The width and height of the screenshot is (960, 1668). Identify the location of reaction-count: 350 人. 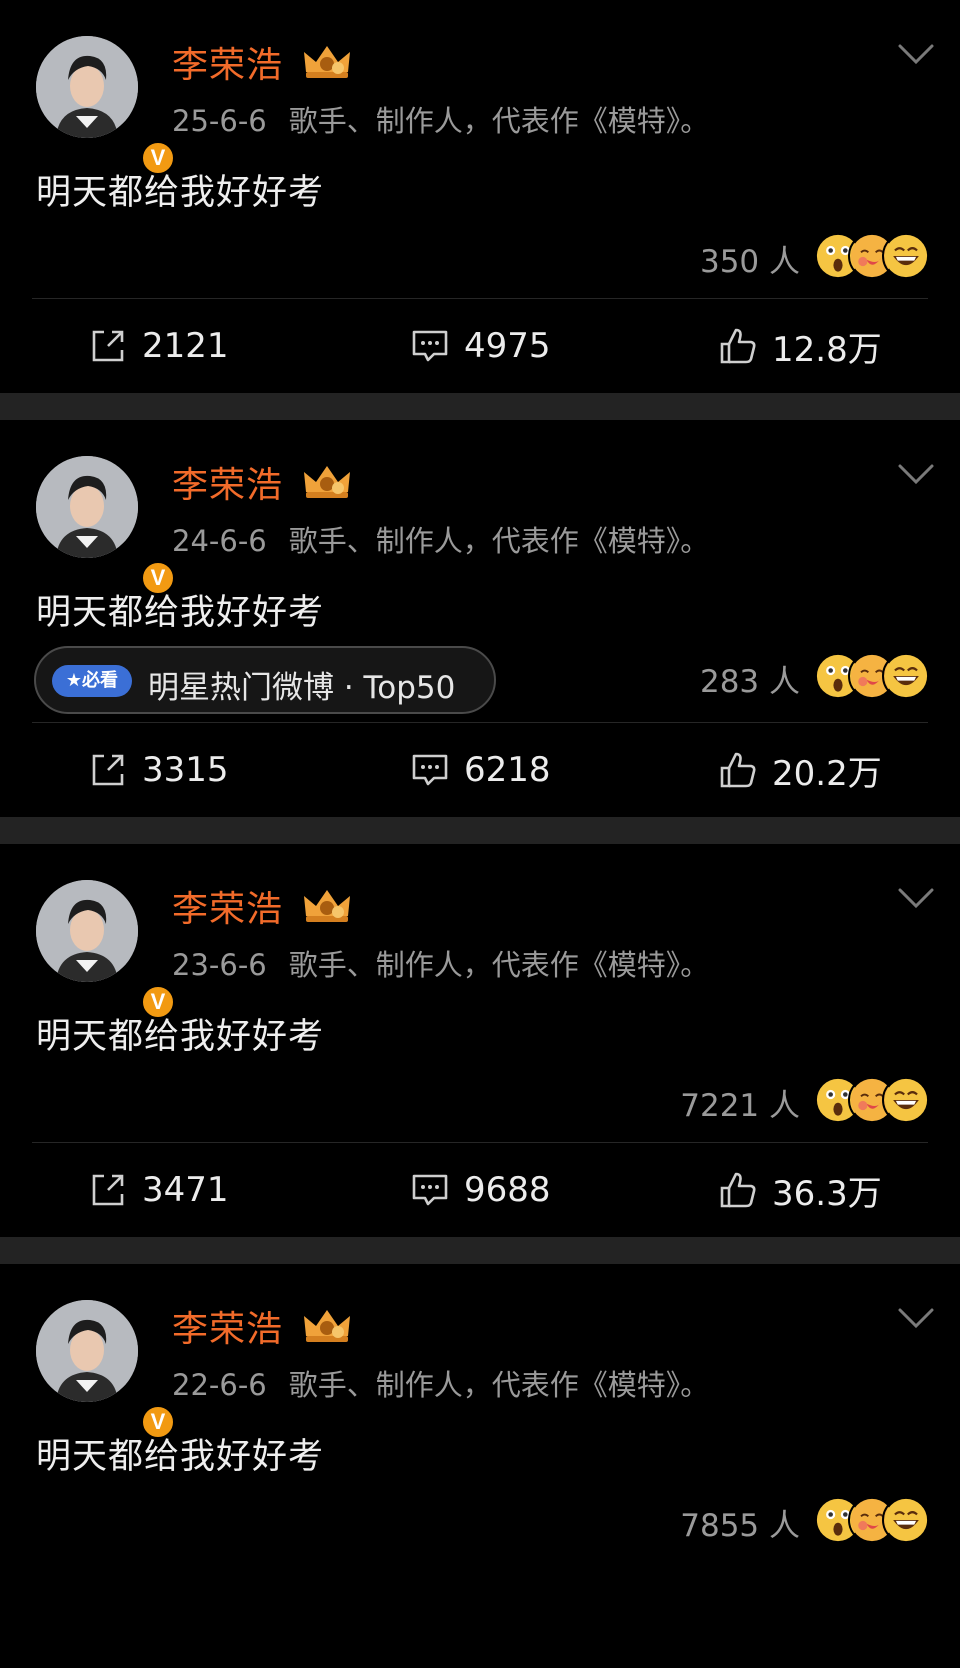
(749, 262).